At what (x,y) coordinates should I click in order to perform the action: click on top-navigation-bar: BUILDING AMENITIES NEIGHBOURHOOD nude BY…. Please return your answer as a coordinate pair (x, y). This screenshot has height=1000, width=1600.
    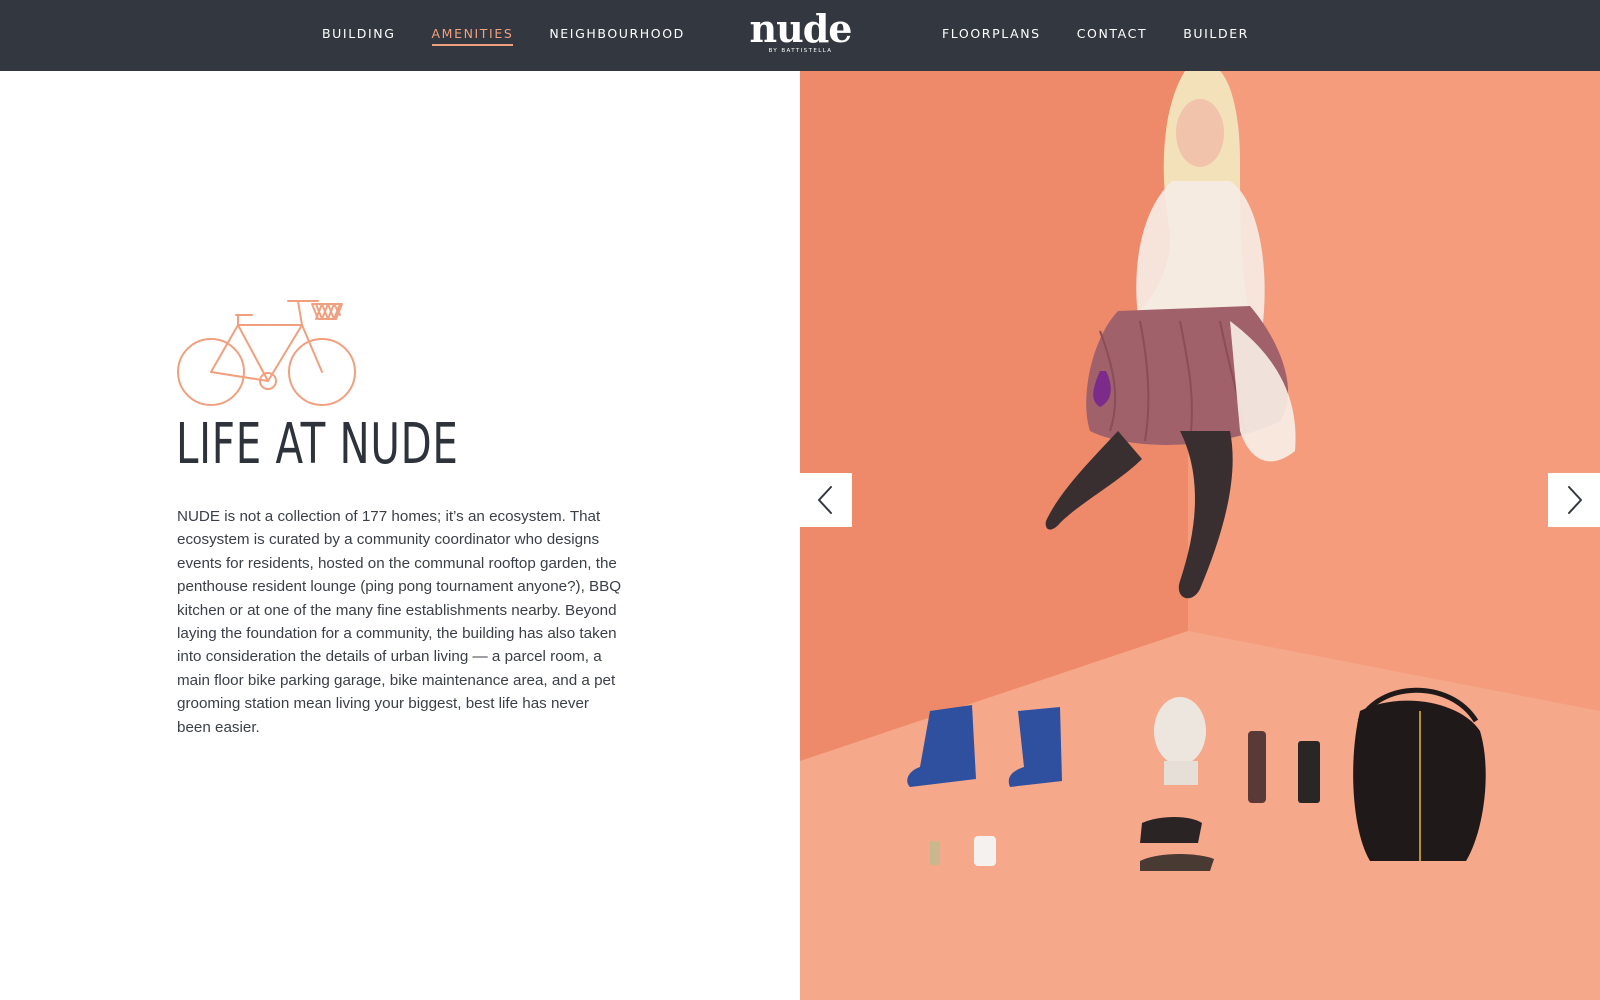
    Looking at the image, I should click on (800, 35).